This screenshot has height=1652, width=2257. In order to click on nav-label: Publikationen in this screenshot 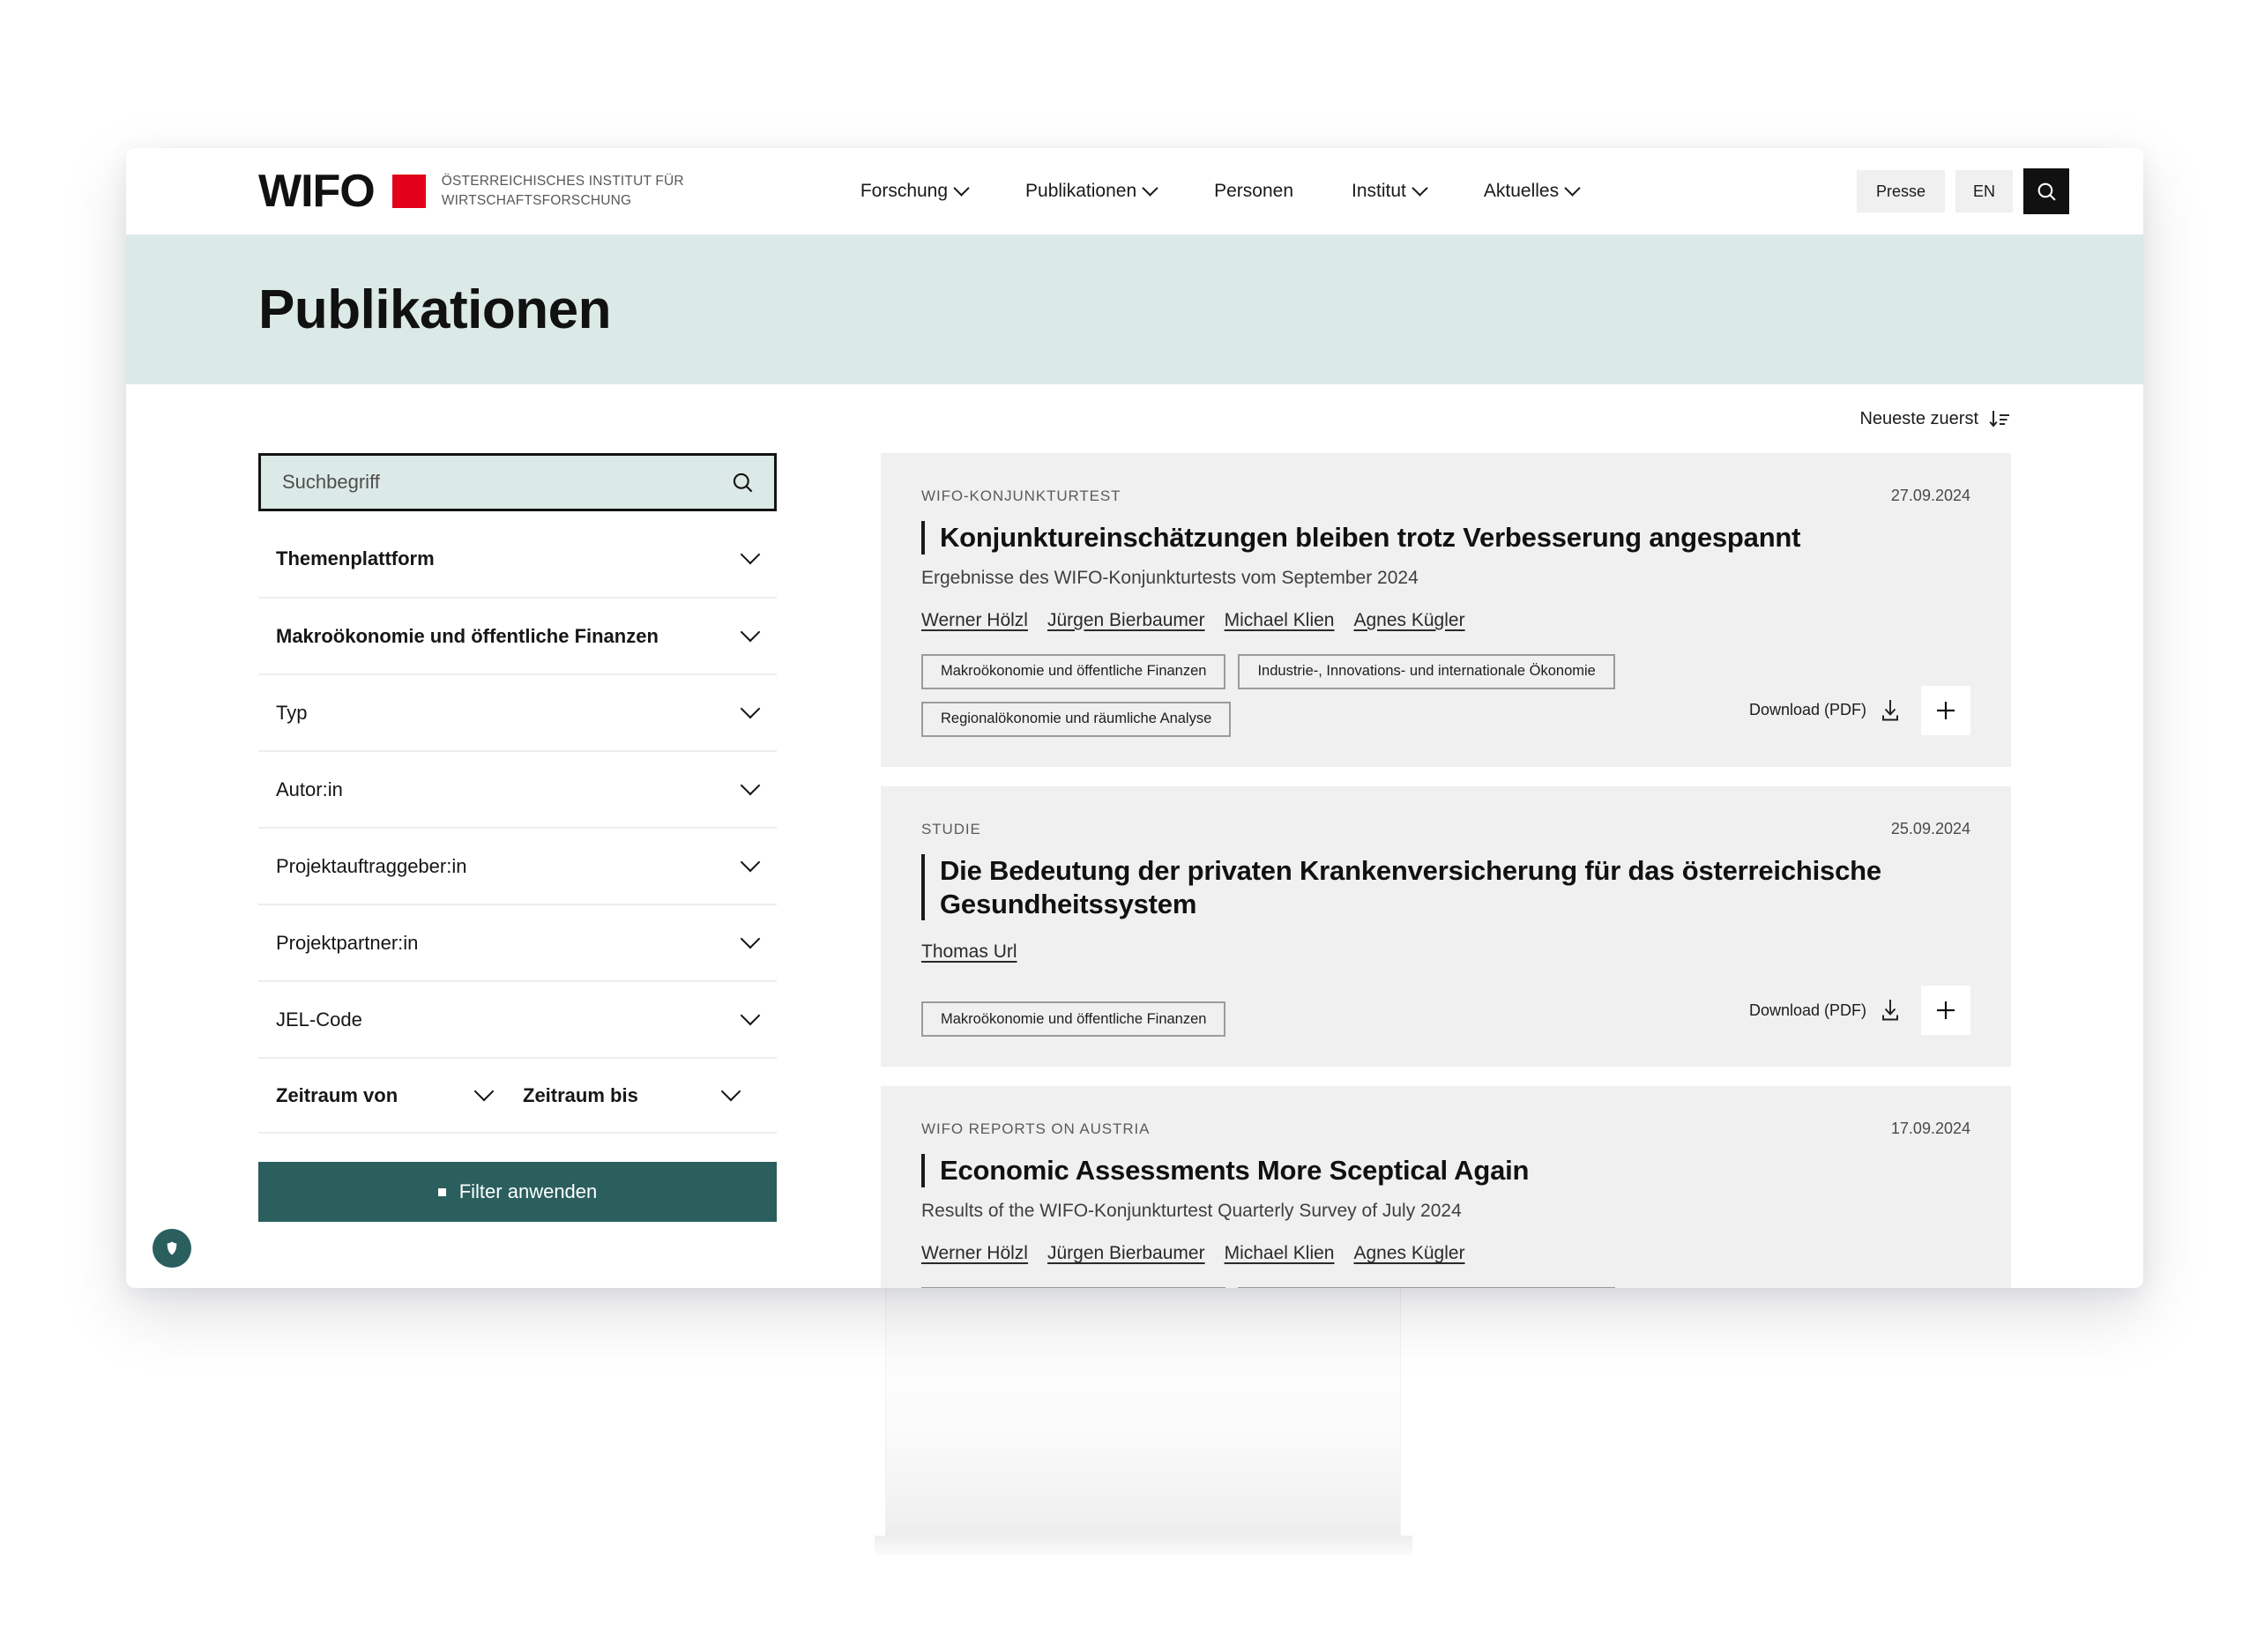, I will do `click(1081, 191)`.